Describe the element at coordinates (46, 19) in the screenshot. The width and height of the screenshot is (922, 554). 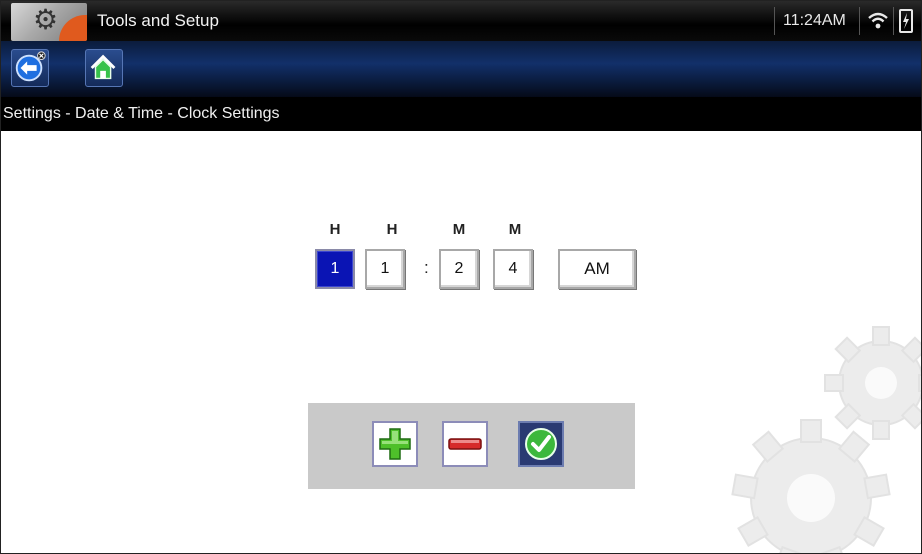
I see `gear-glyph: ⚙` at that location.